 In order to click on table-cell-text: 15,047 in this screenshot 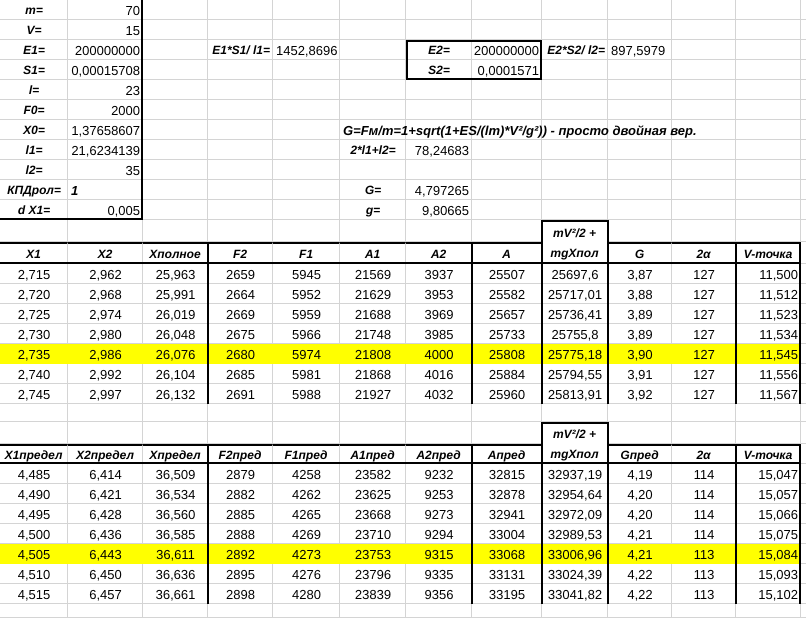, I will do `click(778, 475)`.